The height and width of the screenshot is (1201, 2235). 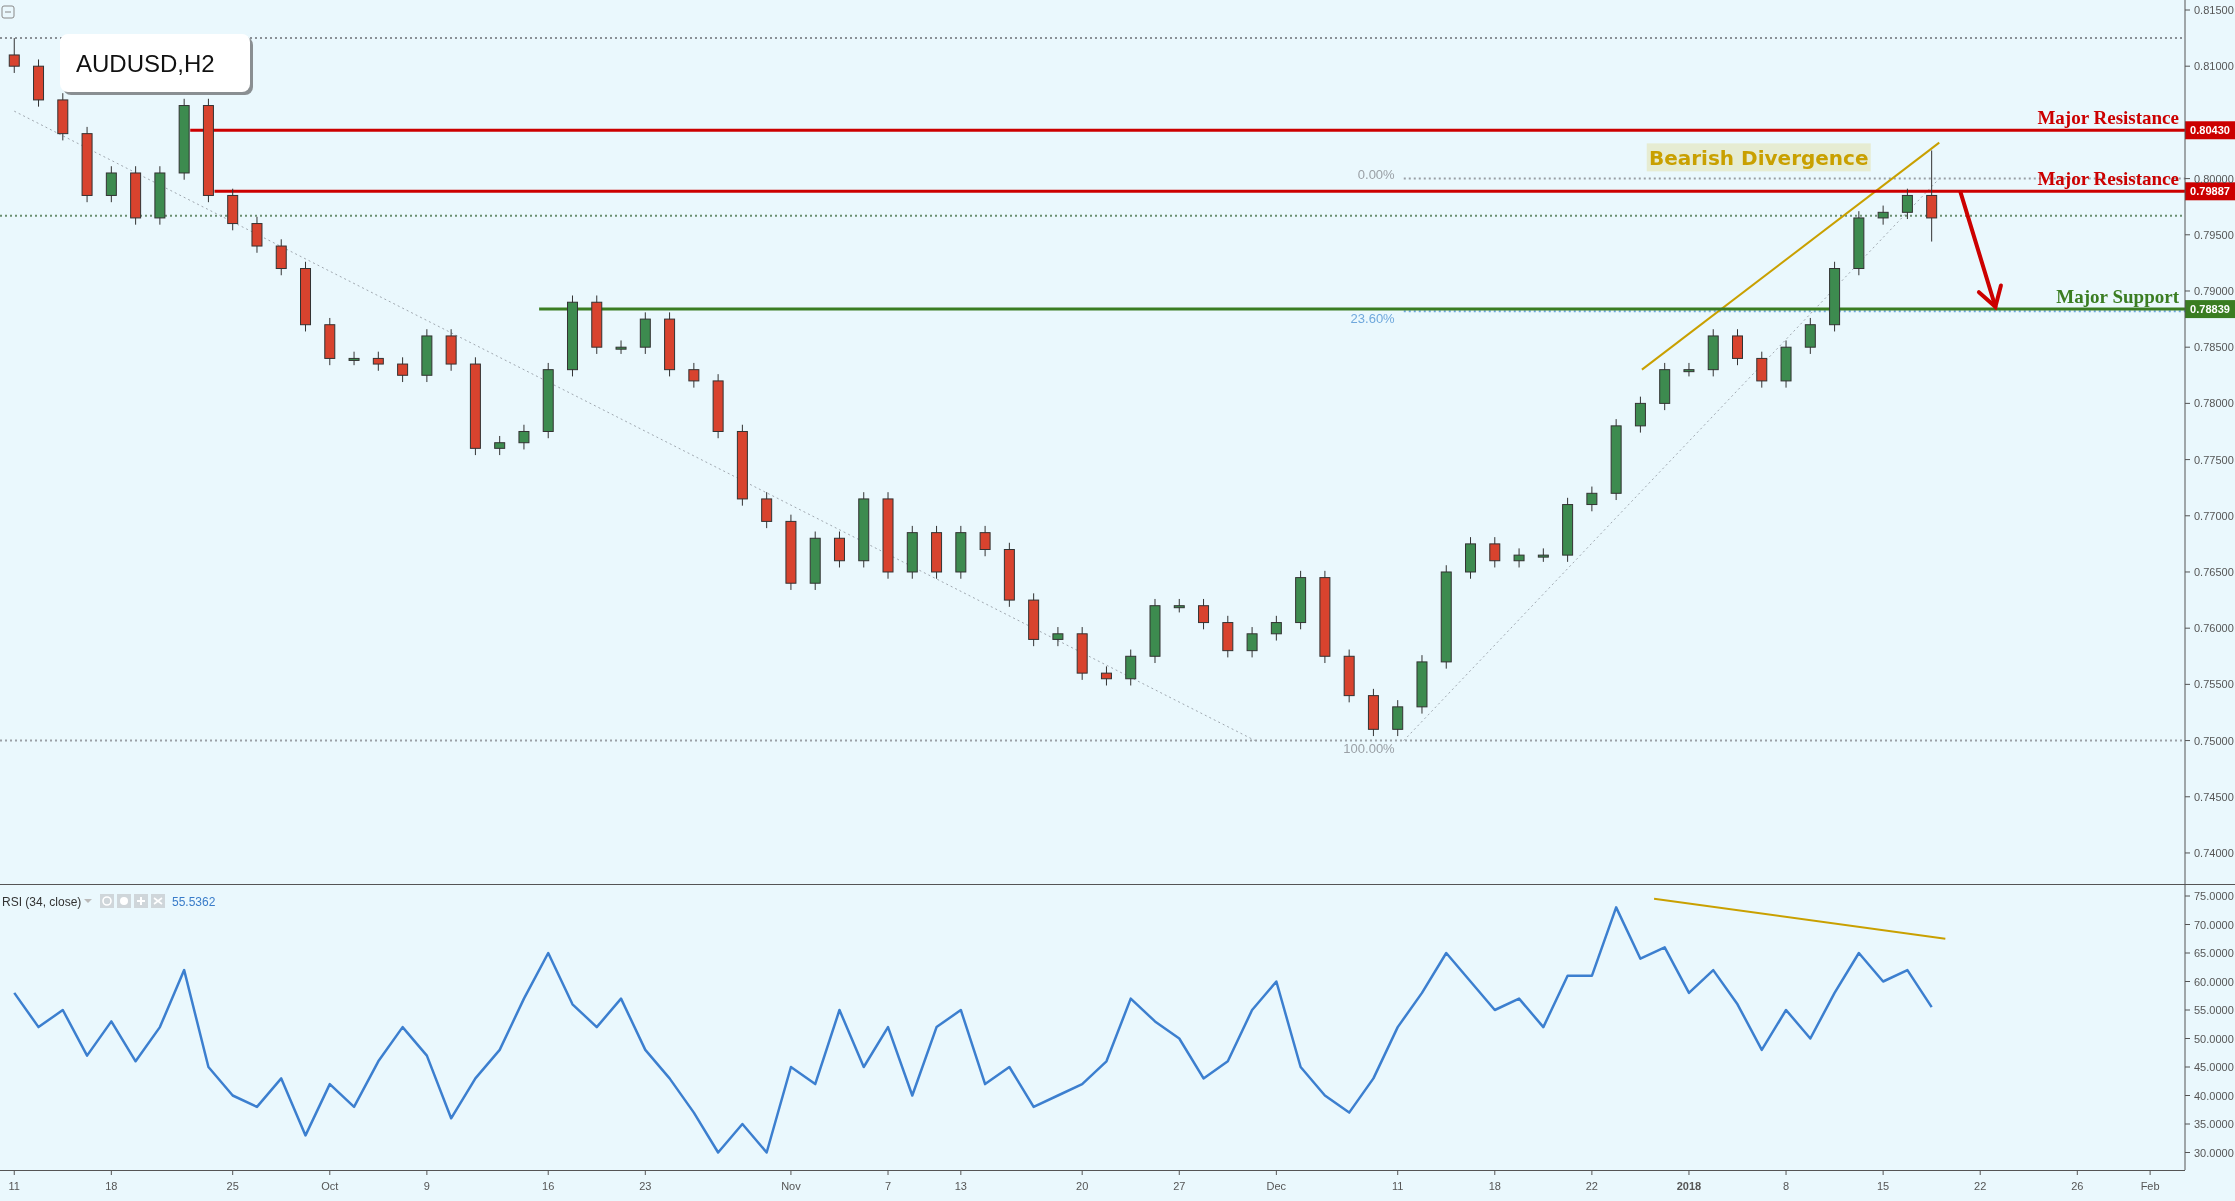 I want to click on price-axis-label: 0.77500, so click(x=2214, y=459).